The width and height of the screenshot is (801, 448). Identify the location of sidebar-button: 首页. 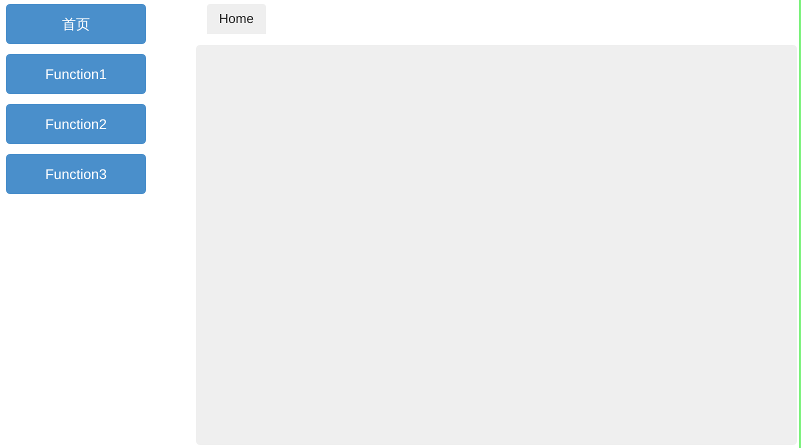
(76, 24).